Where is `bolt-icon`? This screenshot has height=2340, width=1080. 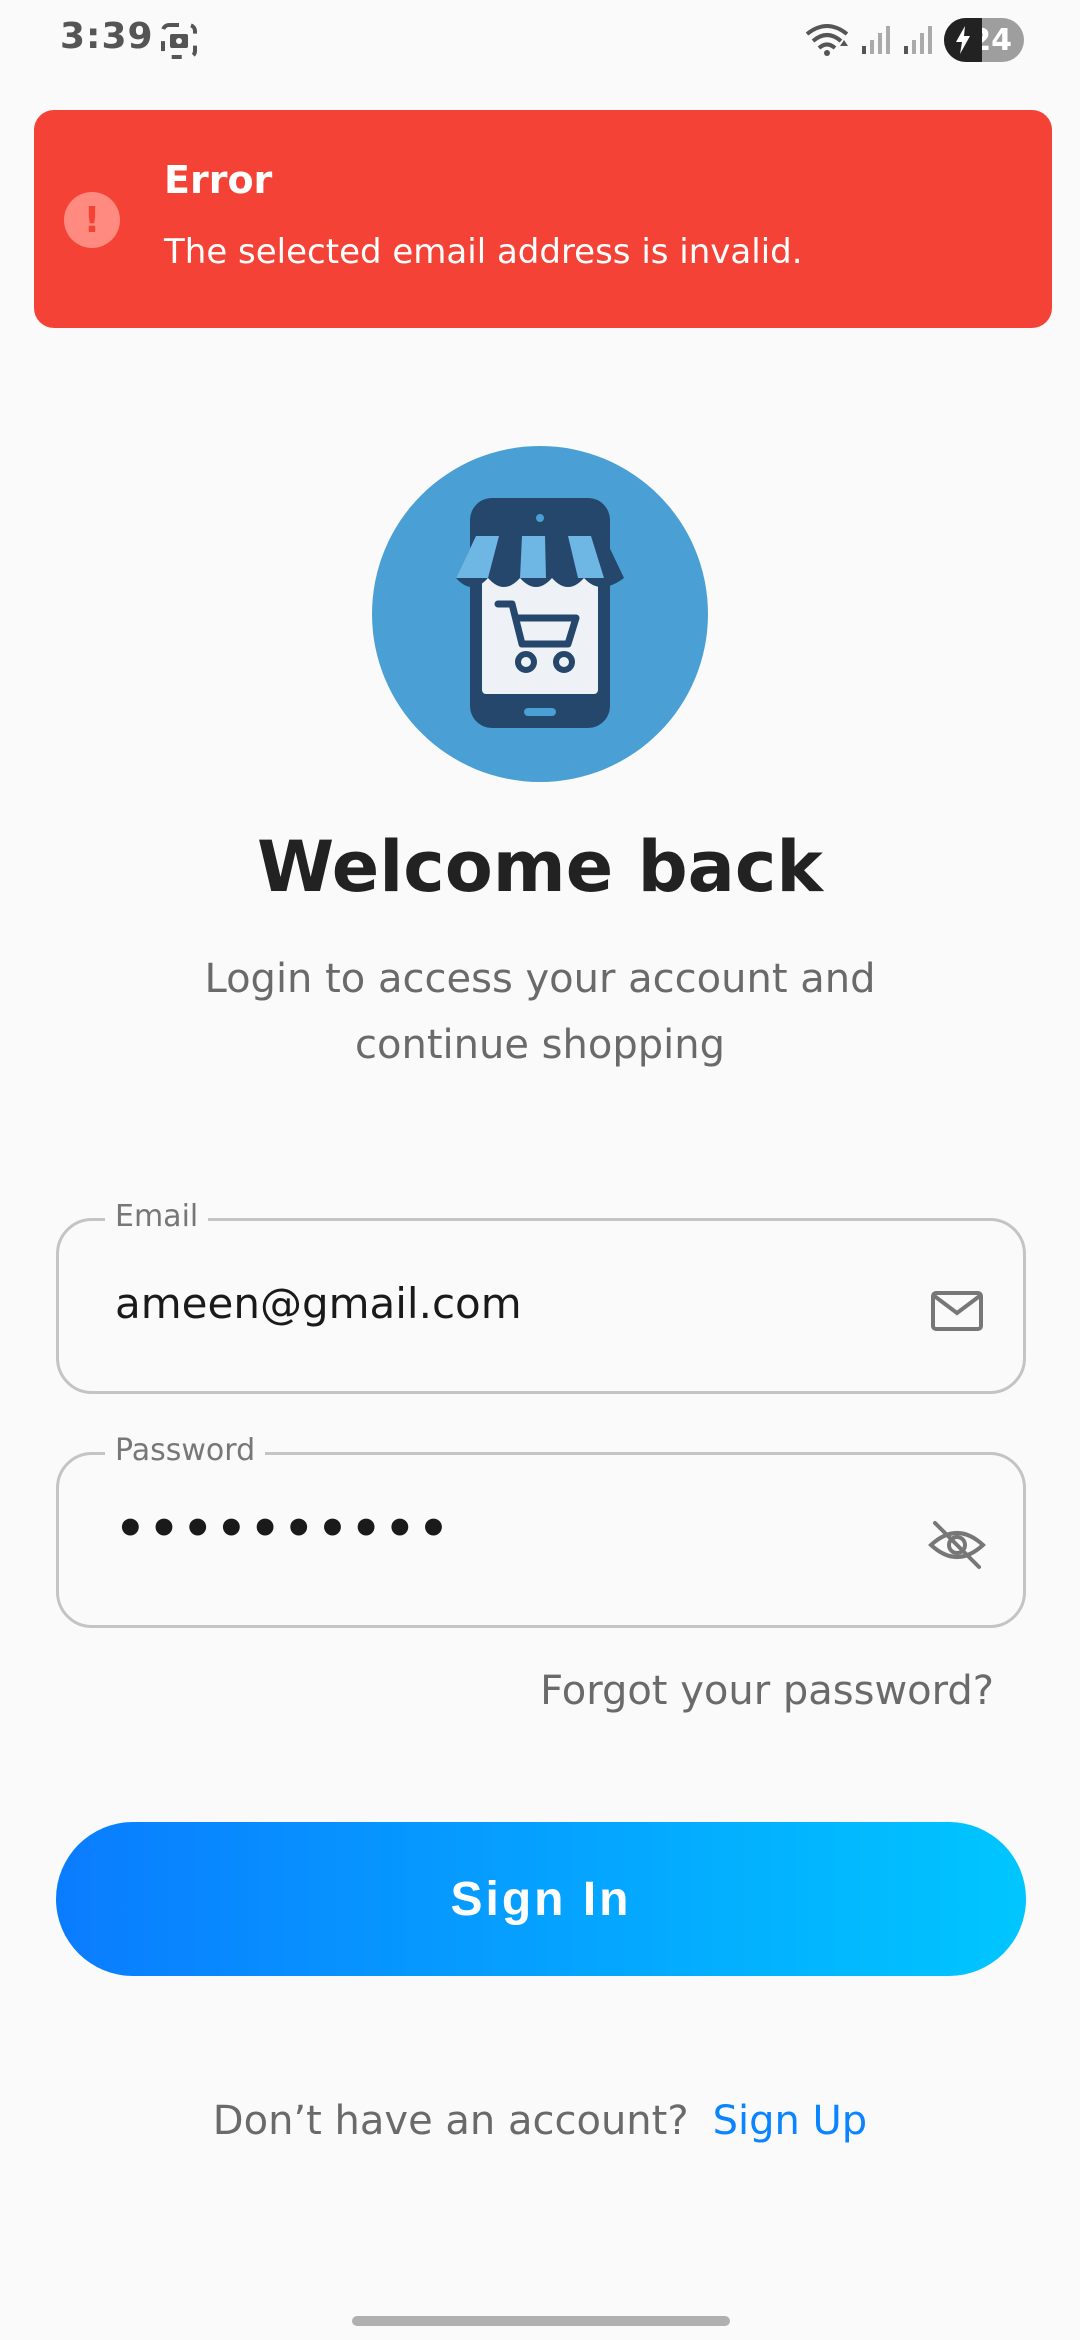
bolt-icon is located at coordinates (963, 40).